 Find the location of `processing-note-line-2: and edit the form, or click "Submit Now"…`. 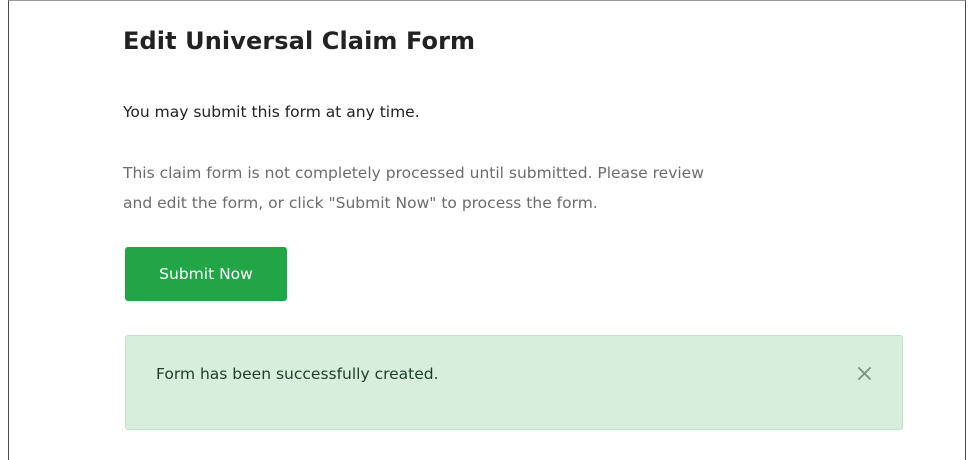

processing-note-line-2: and edit the form, or click "Submit Now"… is located at coordinates (360, 203).